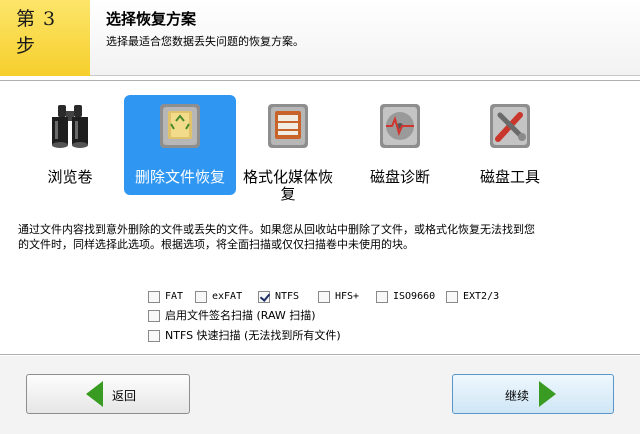 The height and width of the screenshot is (434, 640). I want to click on page-subtitle: 选择最适合您数据丢失问题的恢复方案。, so click(205, 41).